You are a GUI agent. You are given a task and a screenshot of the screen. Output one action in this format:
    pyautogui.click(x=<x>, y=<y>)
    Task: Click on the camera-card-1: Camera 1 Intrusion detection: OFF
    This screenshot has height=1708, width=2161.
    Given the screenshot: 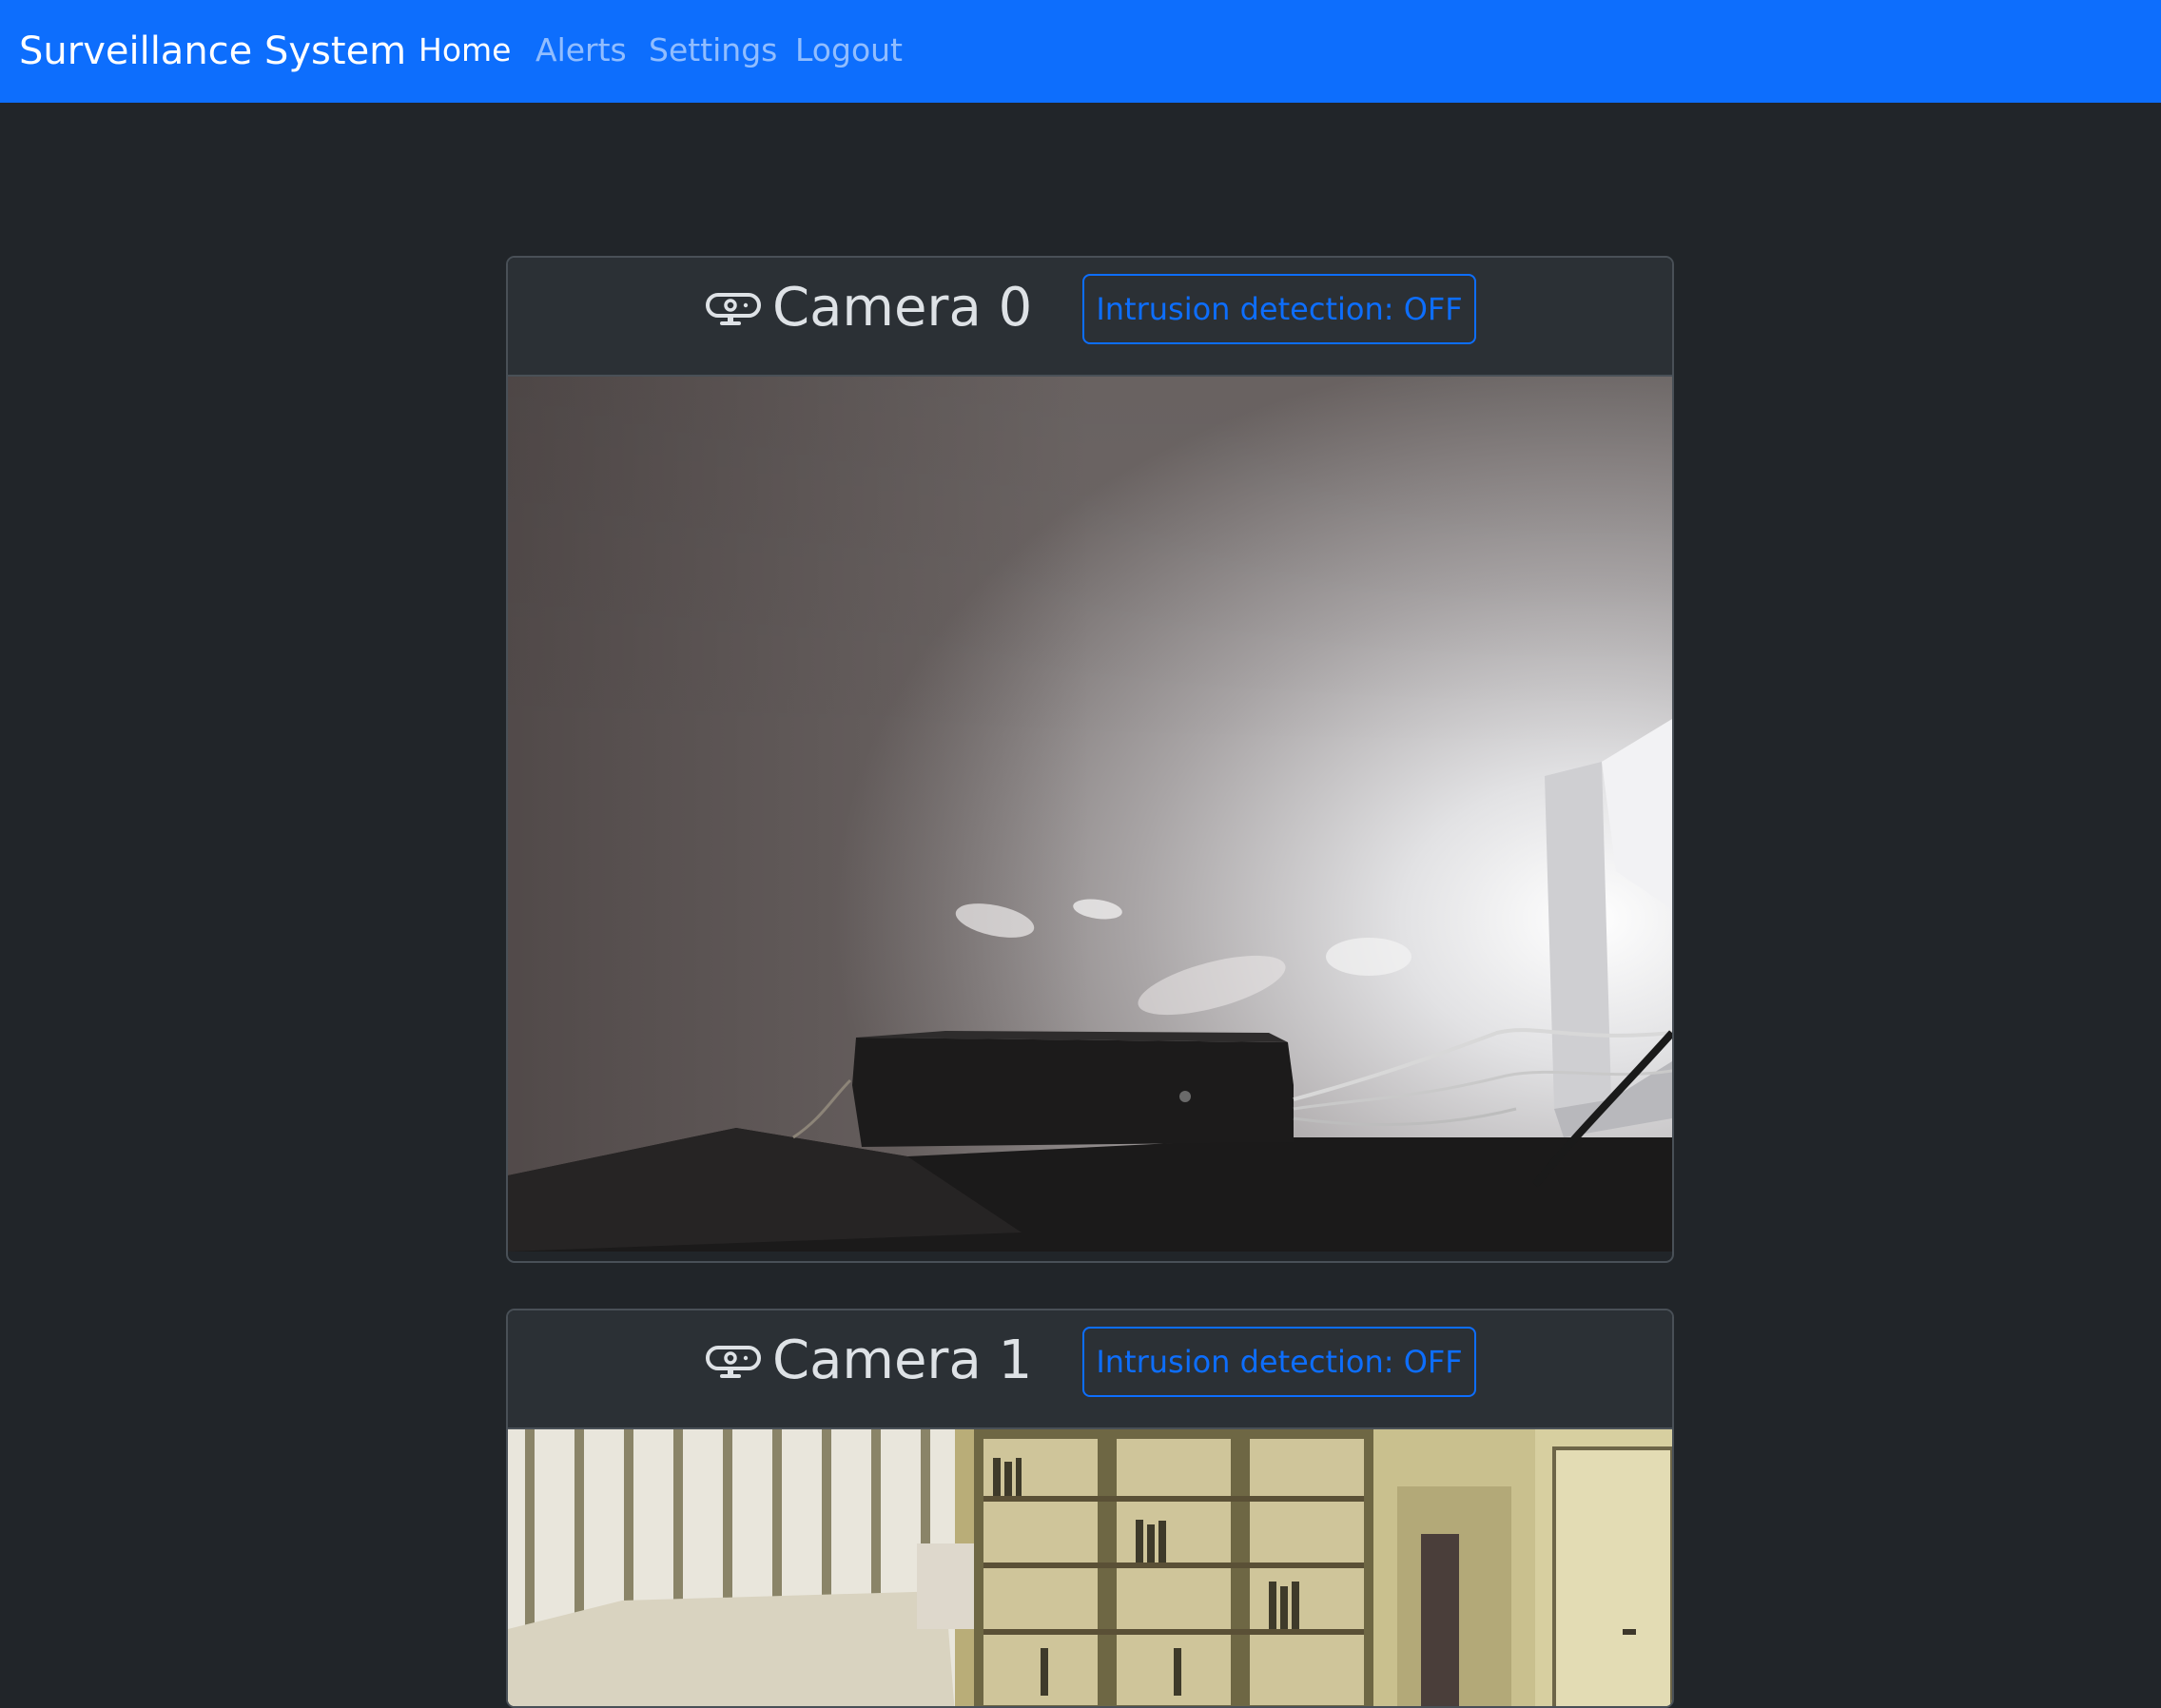 What is the action you would take?
    pyautogui.click(x=1090, y=1508)
    